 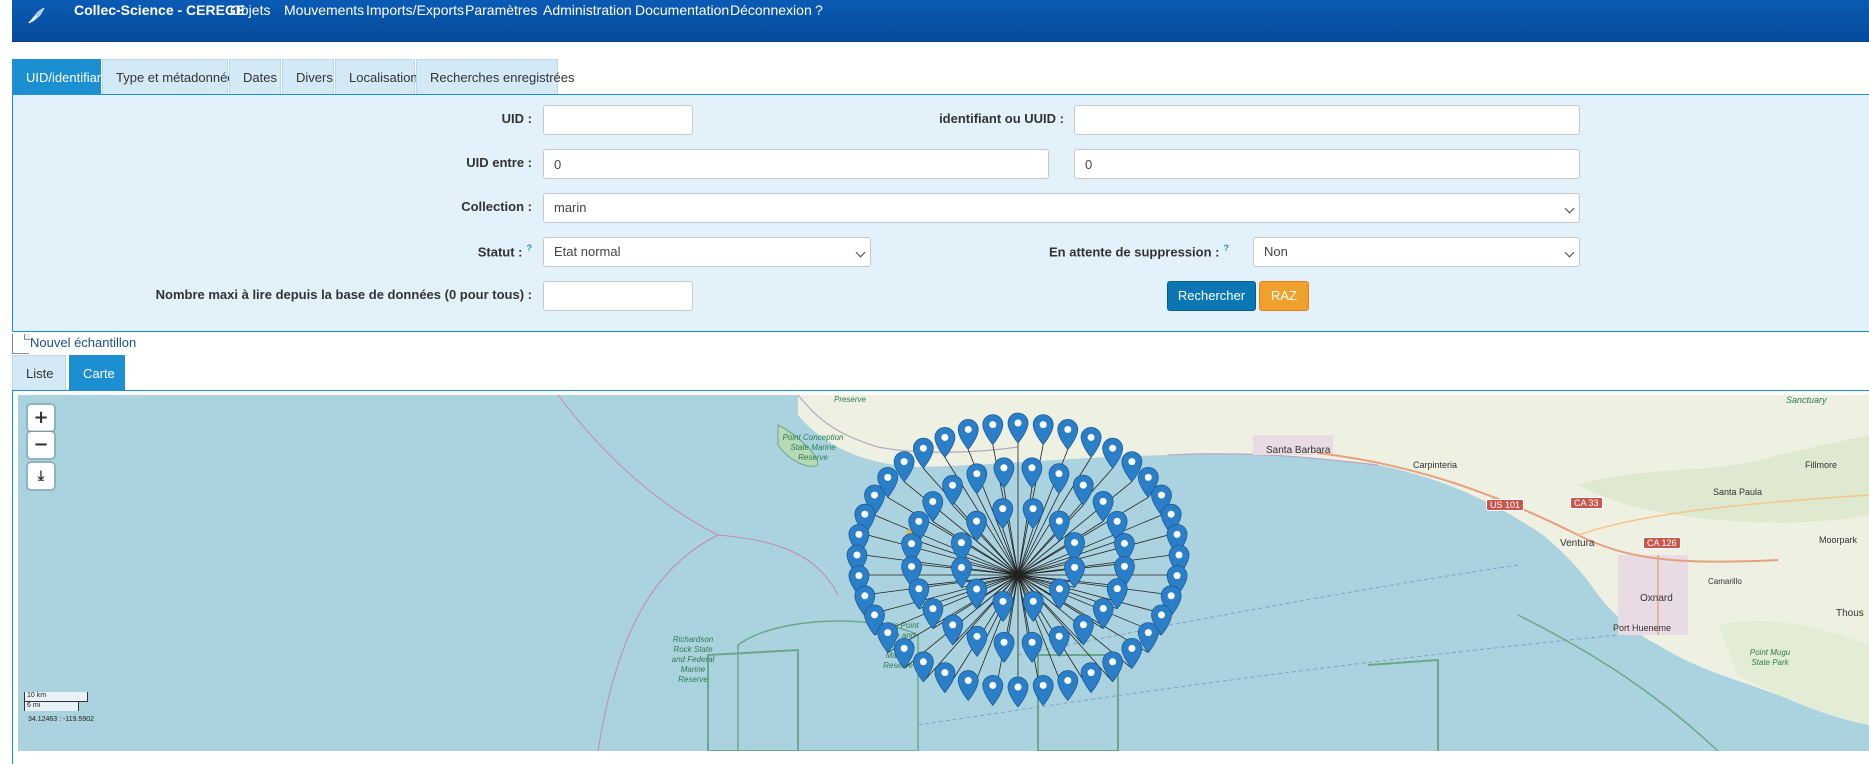 What do you see at coordinates (21, 344) in the screenshot?
I see `new-document-icon` at bounding box center [21, 344].